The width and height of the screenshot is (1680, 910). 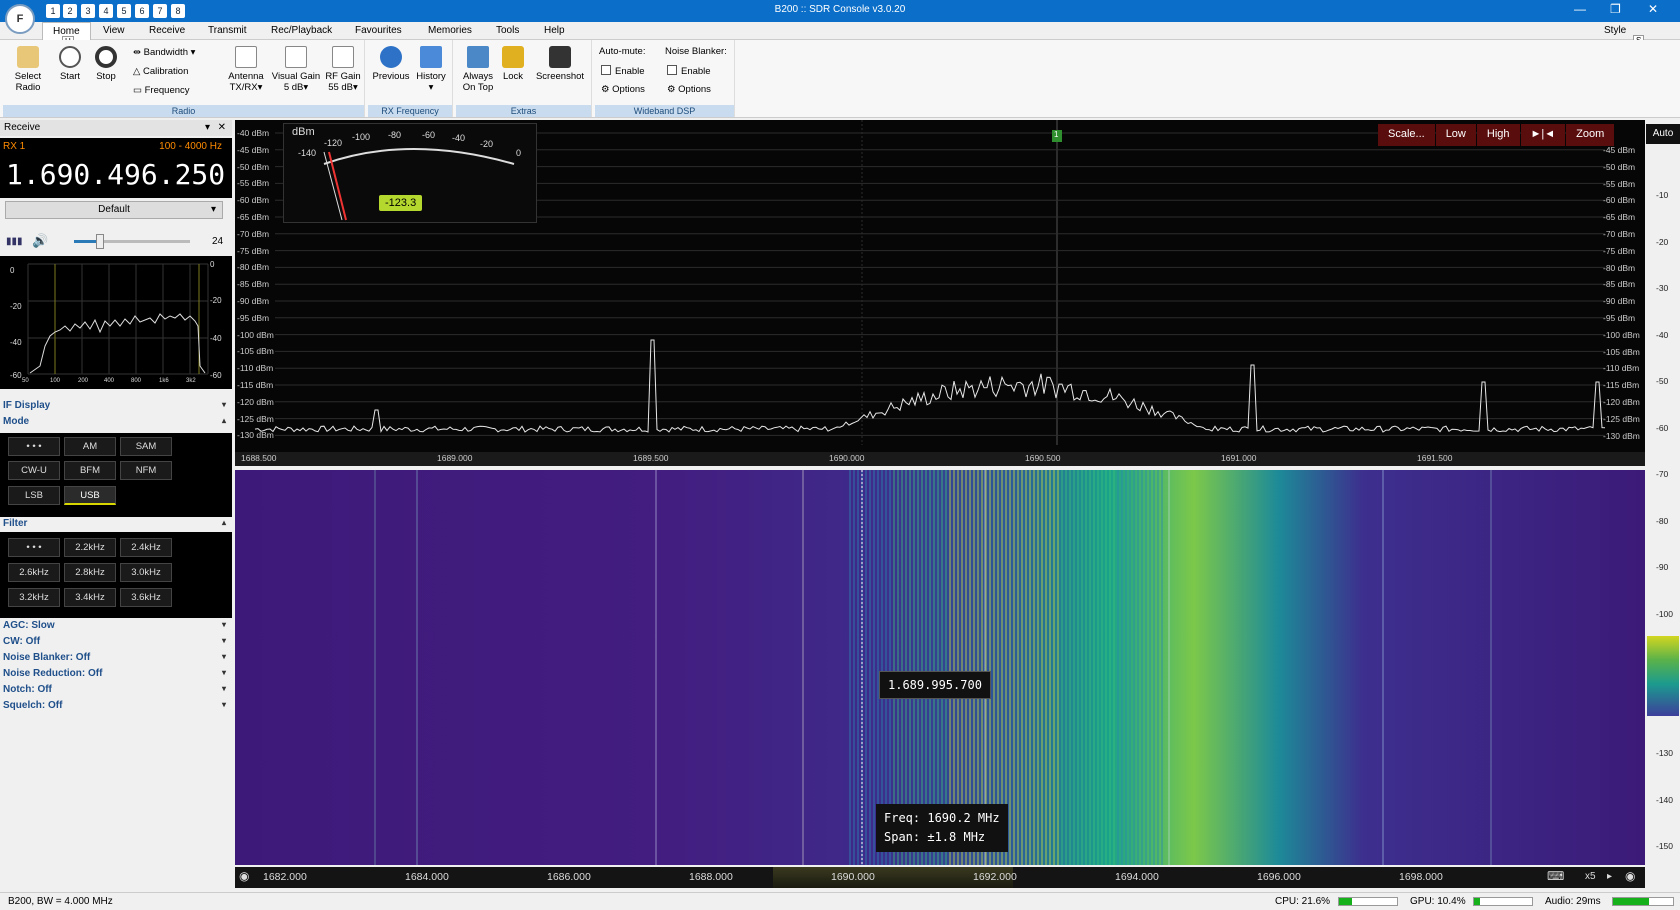 I want to click on filter-button: 2.6kHz, so click(x=34, y=572).